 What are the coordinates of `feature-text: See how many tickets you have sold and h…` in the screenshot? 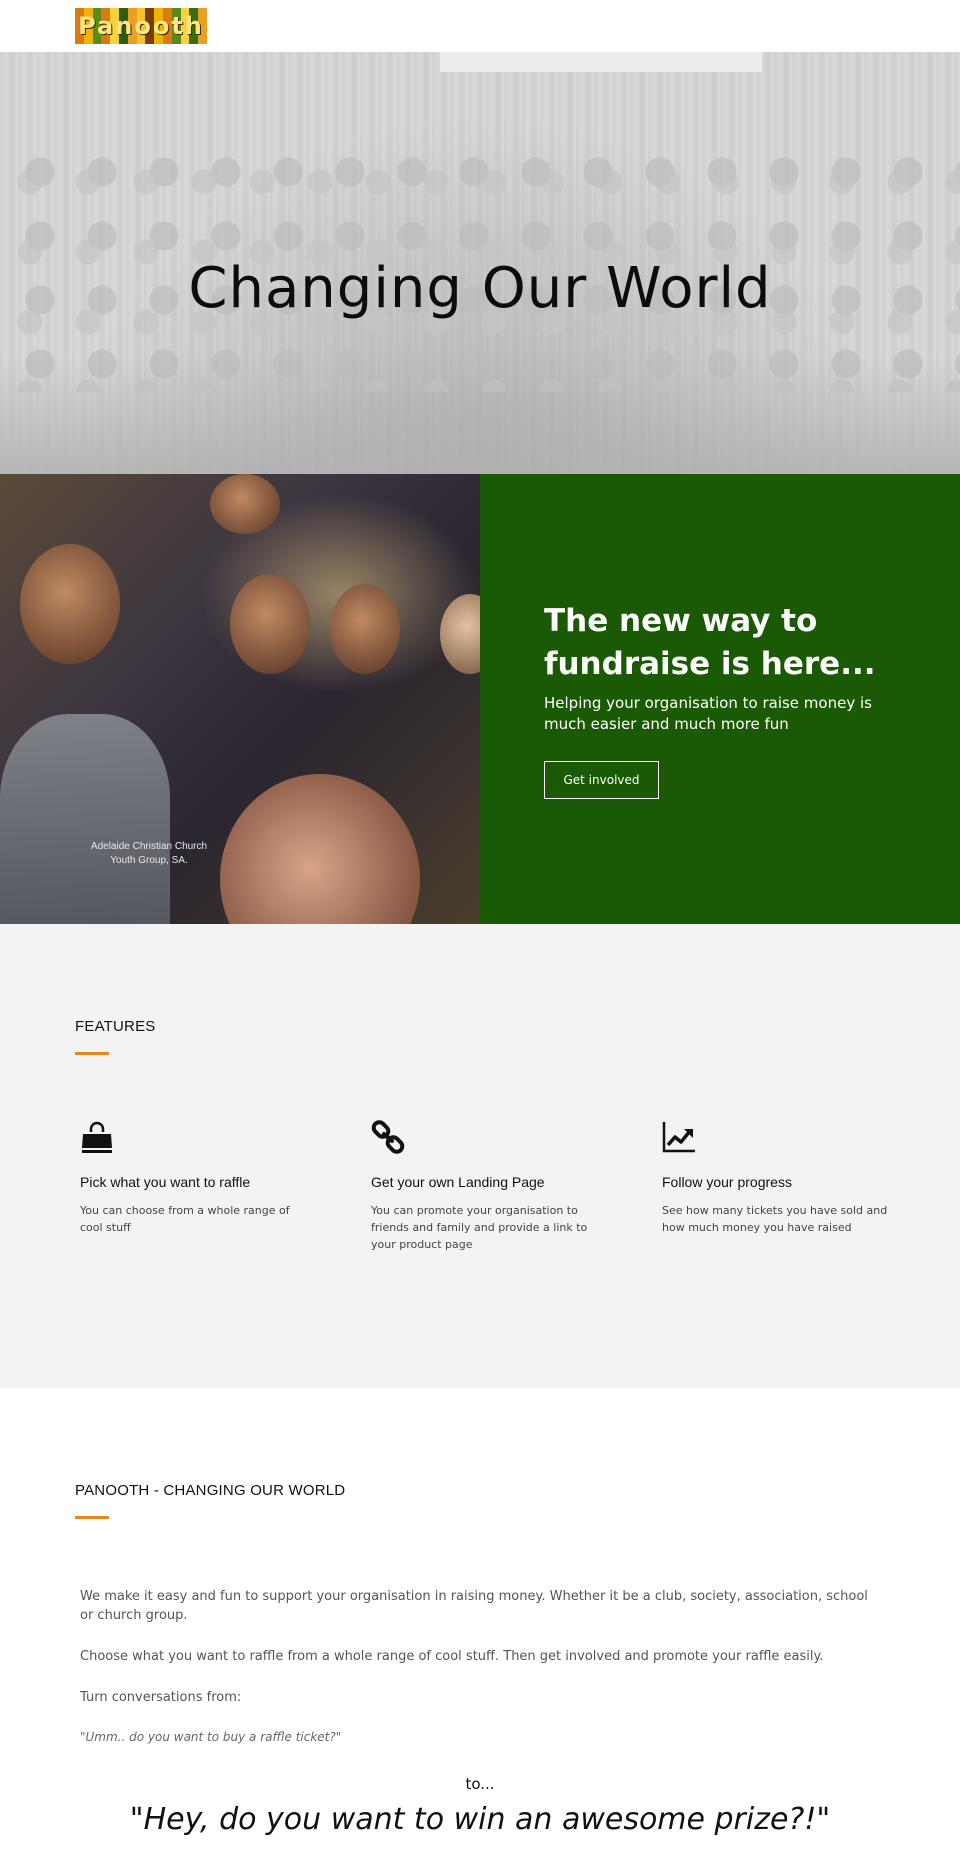 It's located at (775, 1219).